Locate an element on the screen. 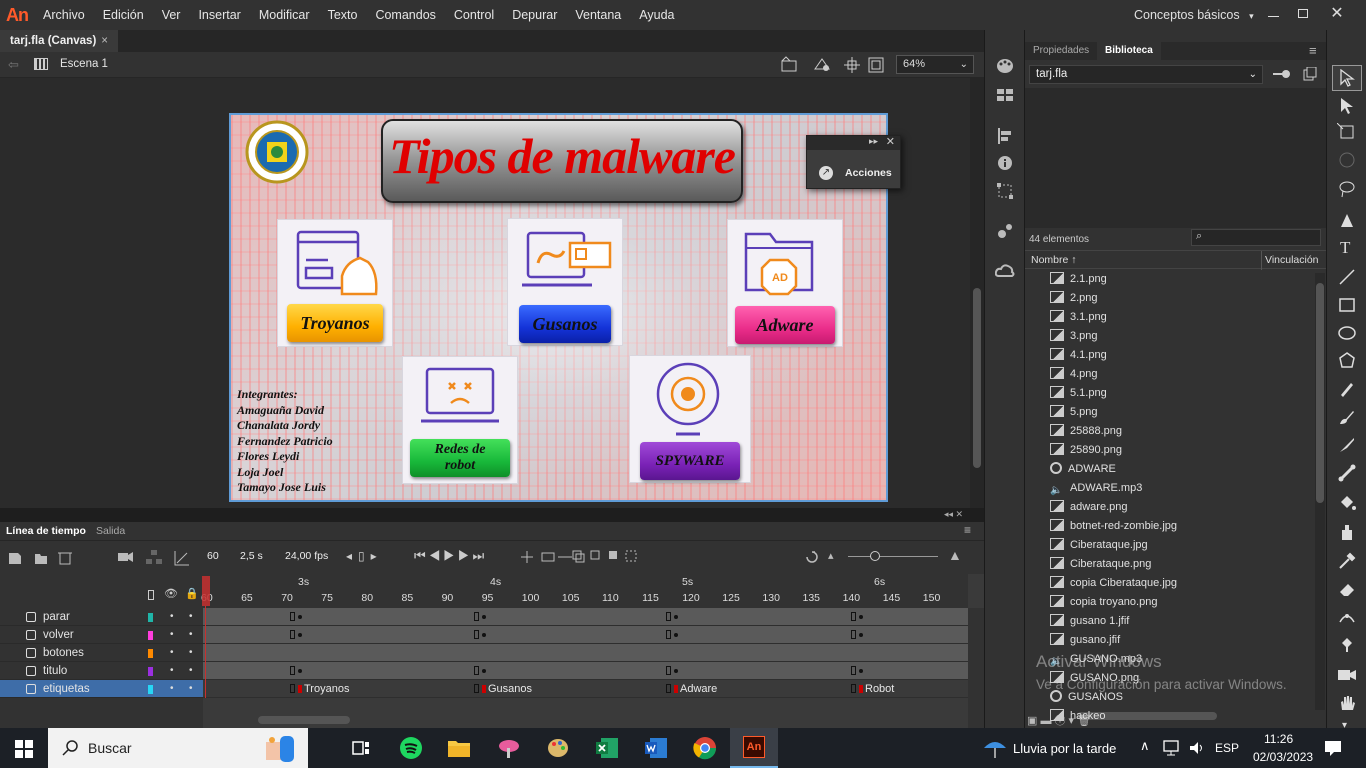 The height and width of the screenshot is (768, 1366). frame-zoom-slider is located at coordinates (893, 556).